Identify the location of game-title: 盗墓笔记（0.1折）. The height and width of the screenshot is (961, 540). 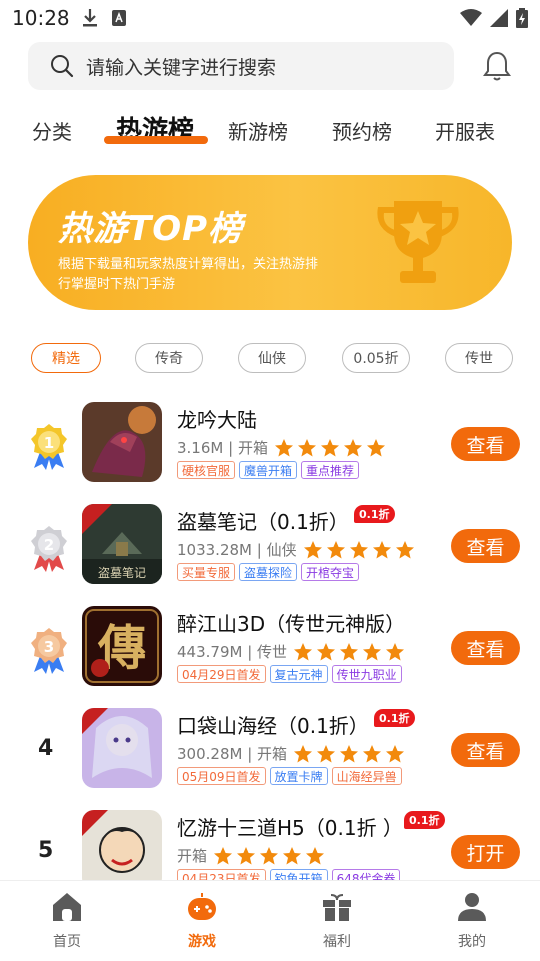
(263, 522).